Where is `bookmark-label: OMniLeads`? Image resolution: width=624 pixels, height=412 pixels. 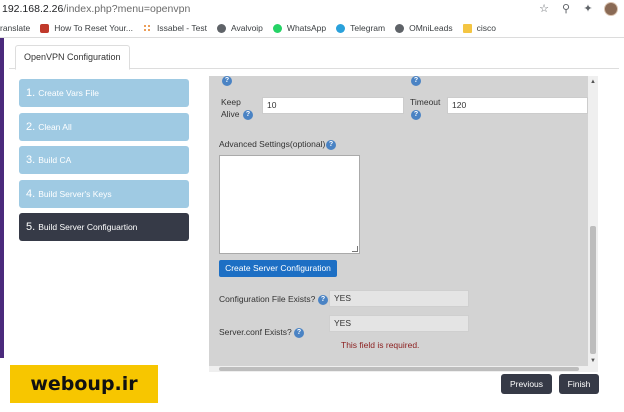 bookmark-label: OMniLeads is located at coordinates (431, 28).